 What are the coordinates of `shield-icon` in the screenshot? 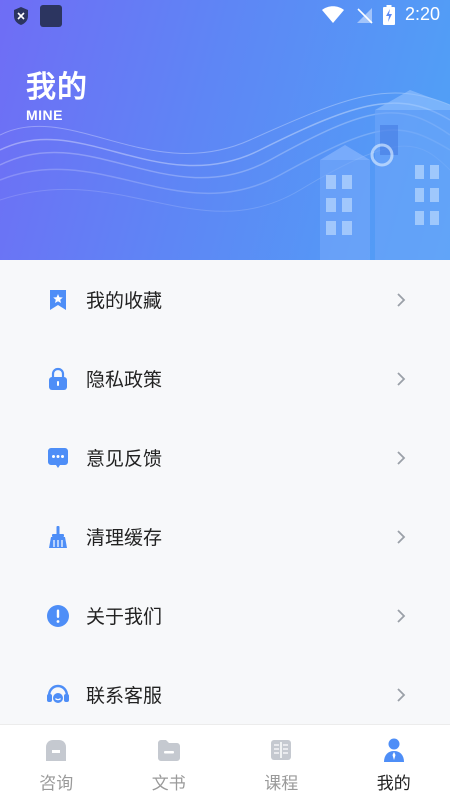 It's located at (21, 16).